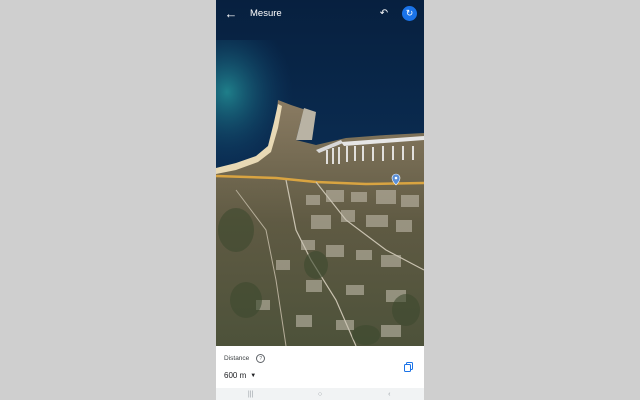  I want to click on distance-header: Distance ?, so click(245, 358).